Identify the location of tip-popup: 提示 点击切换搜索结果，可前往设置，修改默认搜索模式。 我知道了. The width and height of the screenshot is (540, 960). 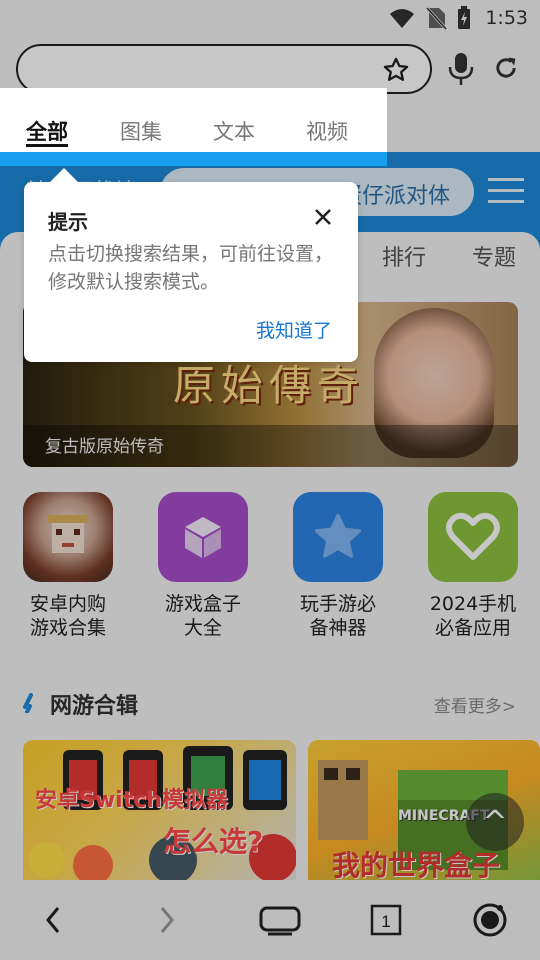
(191, 265).